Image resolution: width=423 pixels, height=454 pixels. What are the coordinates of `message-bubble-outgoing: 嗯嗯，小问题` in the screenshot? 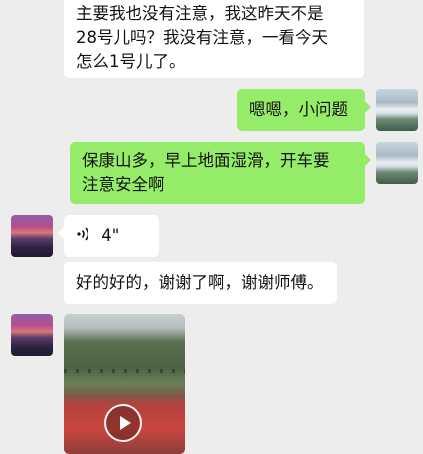 It's located at (304, 110).